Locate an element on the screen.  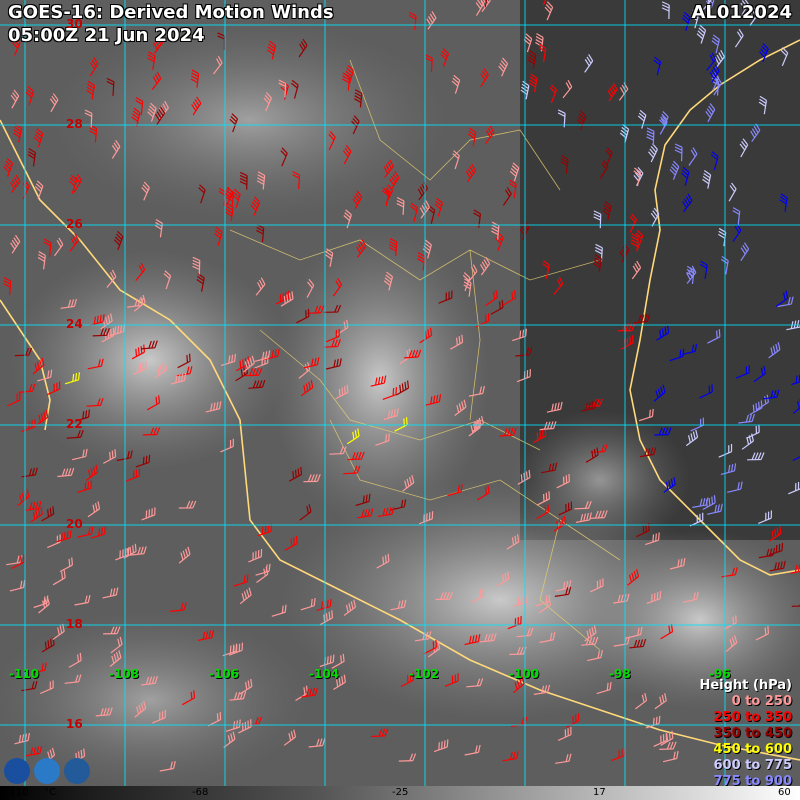
legend-item: 0 to 250 is located at coordinates (761, 701).